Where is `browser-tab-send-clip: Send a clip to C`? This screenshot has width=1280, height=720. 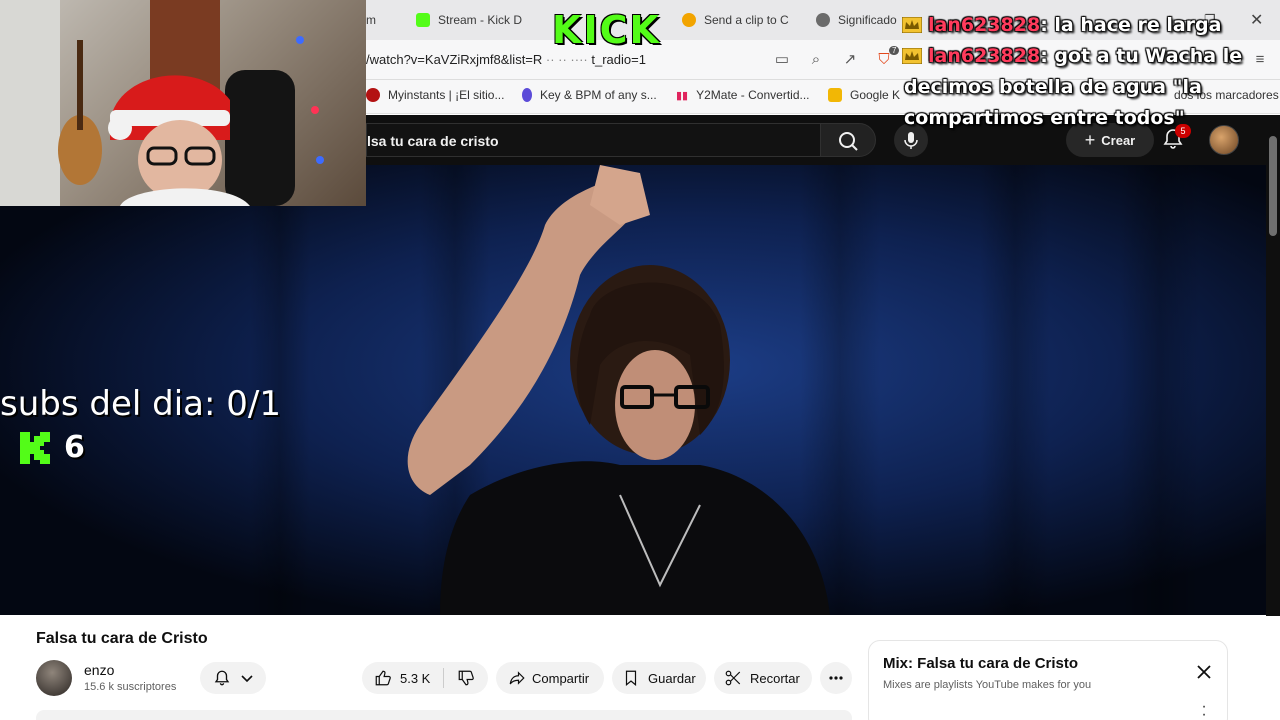
browser-tab-send-clip: Send a clip to C is located at coordinates (737, 20).